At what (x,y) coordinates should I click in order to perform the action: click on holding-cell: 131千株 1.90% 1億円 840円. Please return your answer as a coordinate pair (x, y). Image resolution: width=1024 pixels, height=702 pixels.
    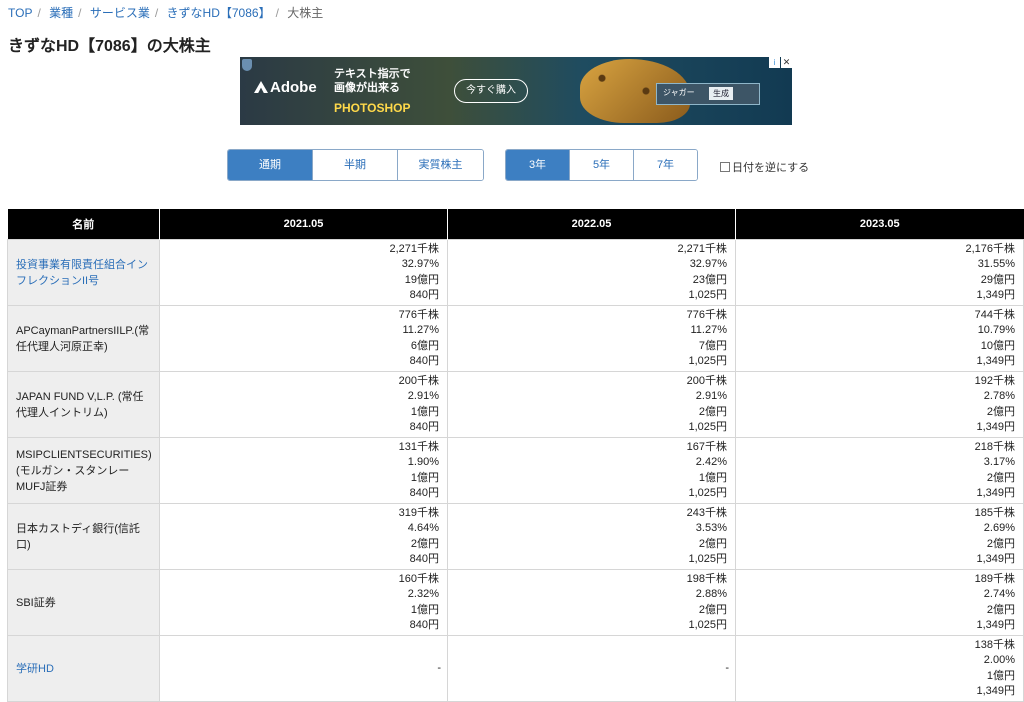
    Looking at the image, I should click on (303, 470).